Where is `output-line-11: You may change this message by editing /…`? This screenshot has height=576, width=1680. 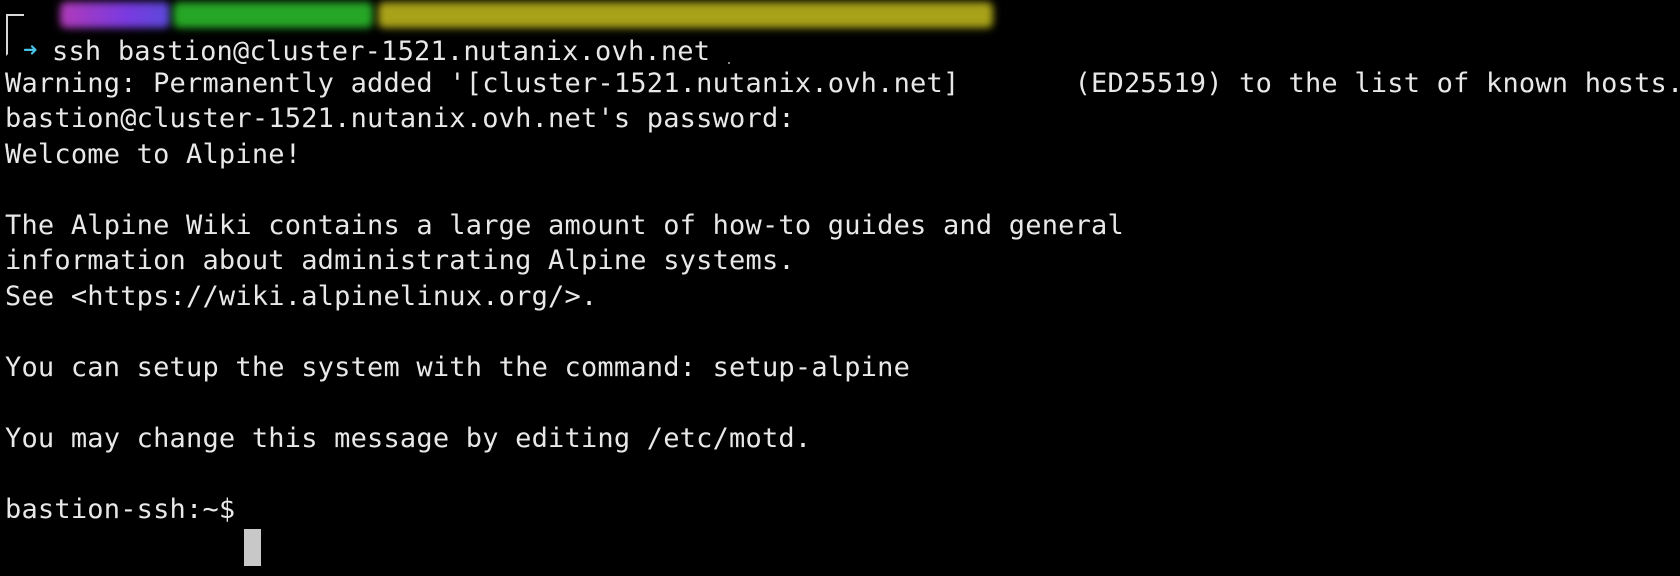 output-line-11: You may change this message by editing /… is located at coordinates (408, 438).